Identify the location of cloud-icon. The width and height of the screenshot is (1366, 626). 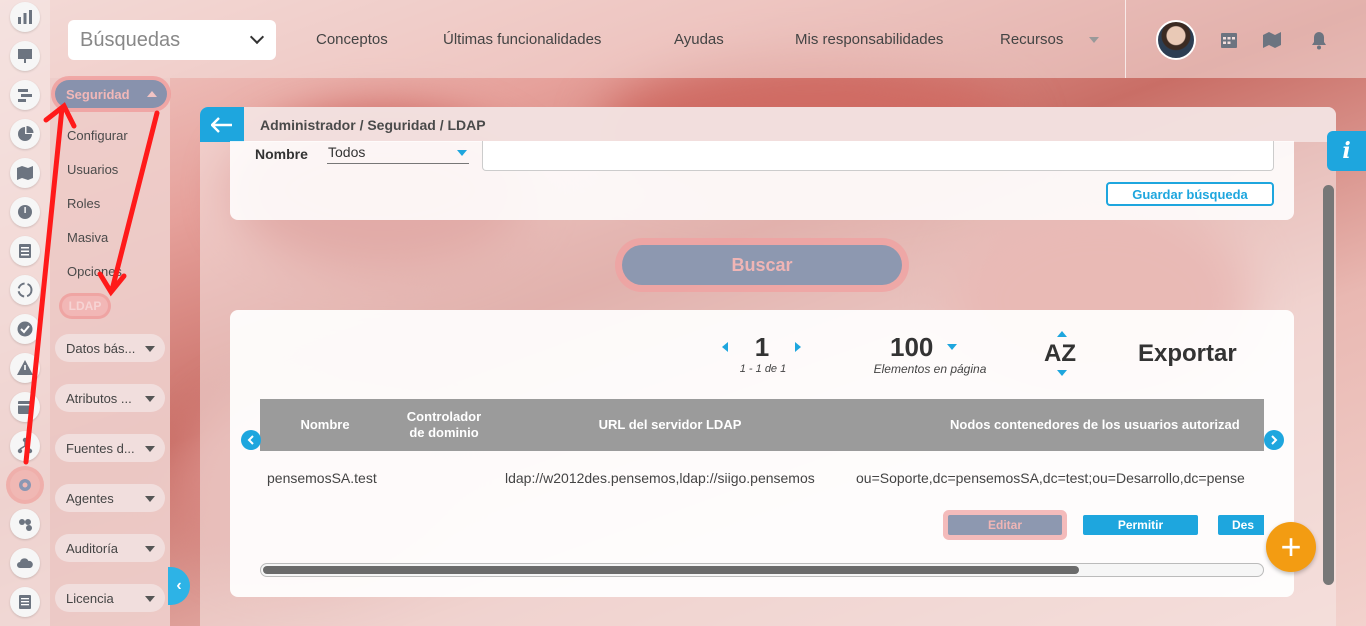
(25, 563).